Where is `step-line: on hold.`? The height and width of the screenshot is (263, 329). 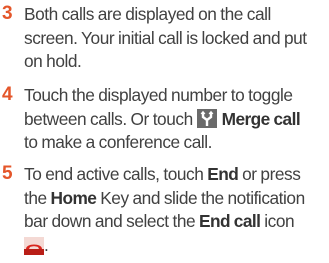
step-line: on hold. is located at coordinates (53, 61).